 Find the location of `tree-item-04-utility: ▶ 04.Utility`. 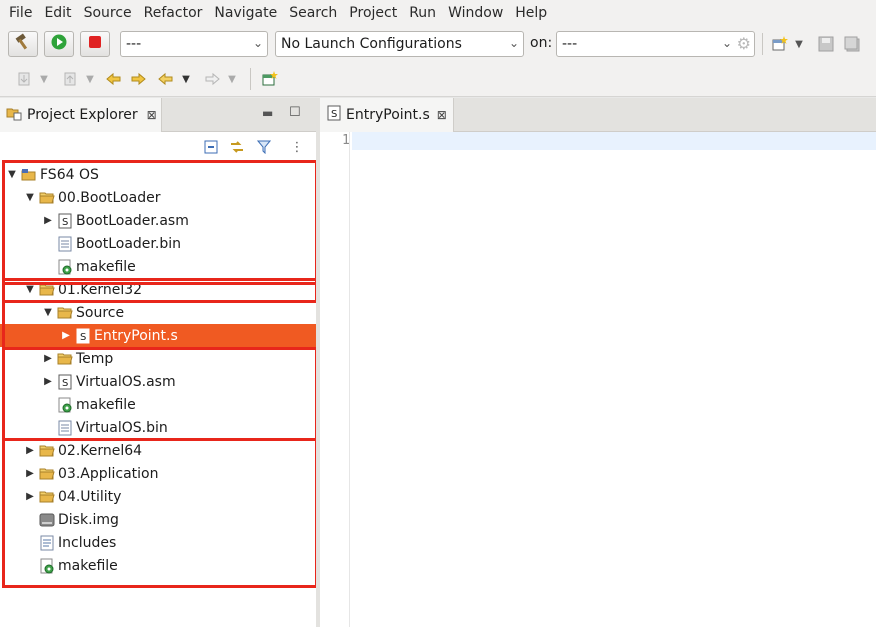

tree-item-04-utility: ▶ 04.Utility is located at coordinates (158, 496).